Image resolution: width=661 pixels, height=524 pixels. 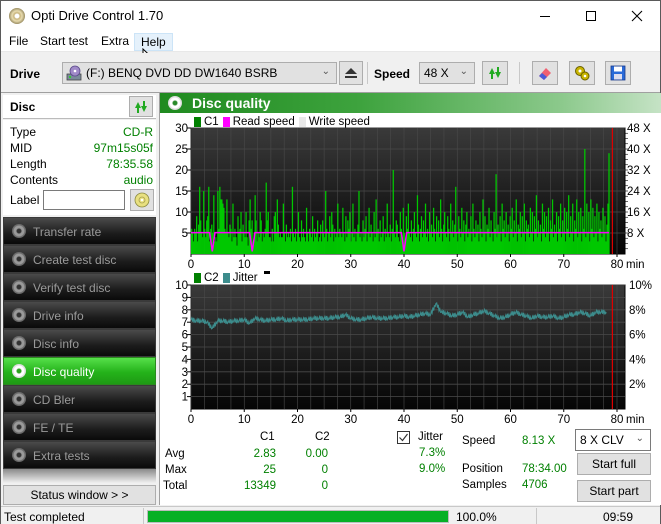 What do you see at coordinates (75, 260) in the screenshot?
I see `nav-label: Create test disc` at bounding box center [75, 260].